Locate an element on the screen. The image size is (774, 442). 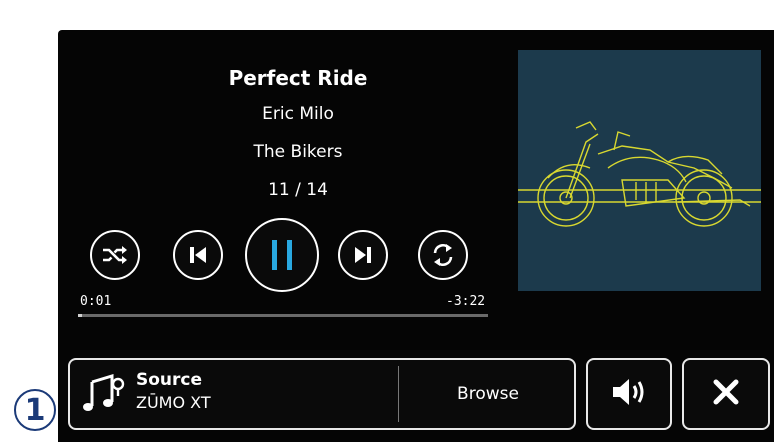
previous-track-button is located at coordinates (198, 255).